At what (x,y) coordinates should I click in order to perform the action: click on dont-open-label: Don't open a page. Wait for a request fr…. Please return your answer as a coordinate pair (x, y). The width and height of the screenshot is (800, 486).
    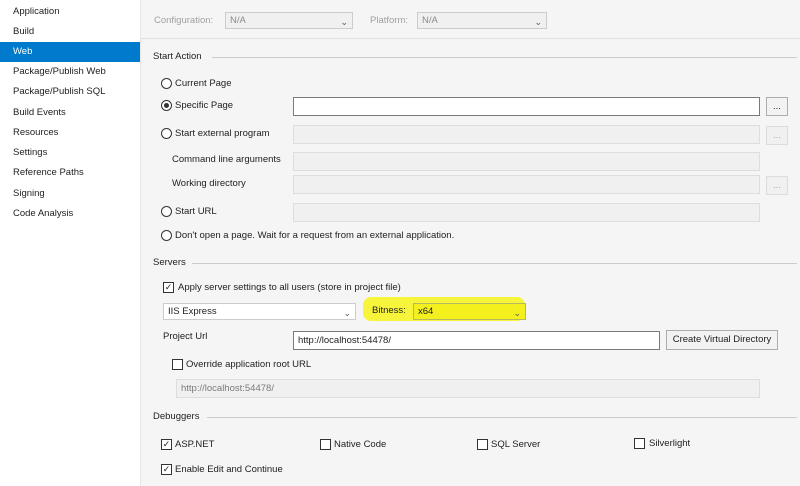
    Looking at the image, I should click on (315, 235).